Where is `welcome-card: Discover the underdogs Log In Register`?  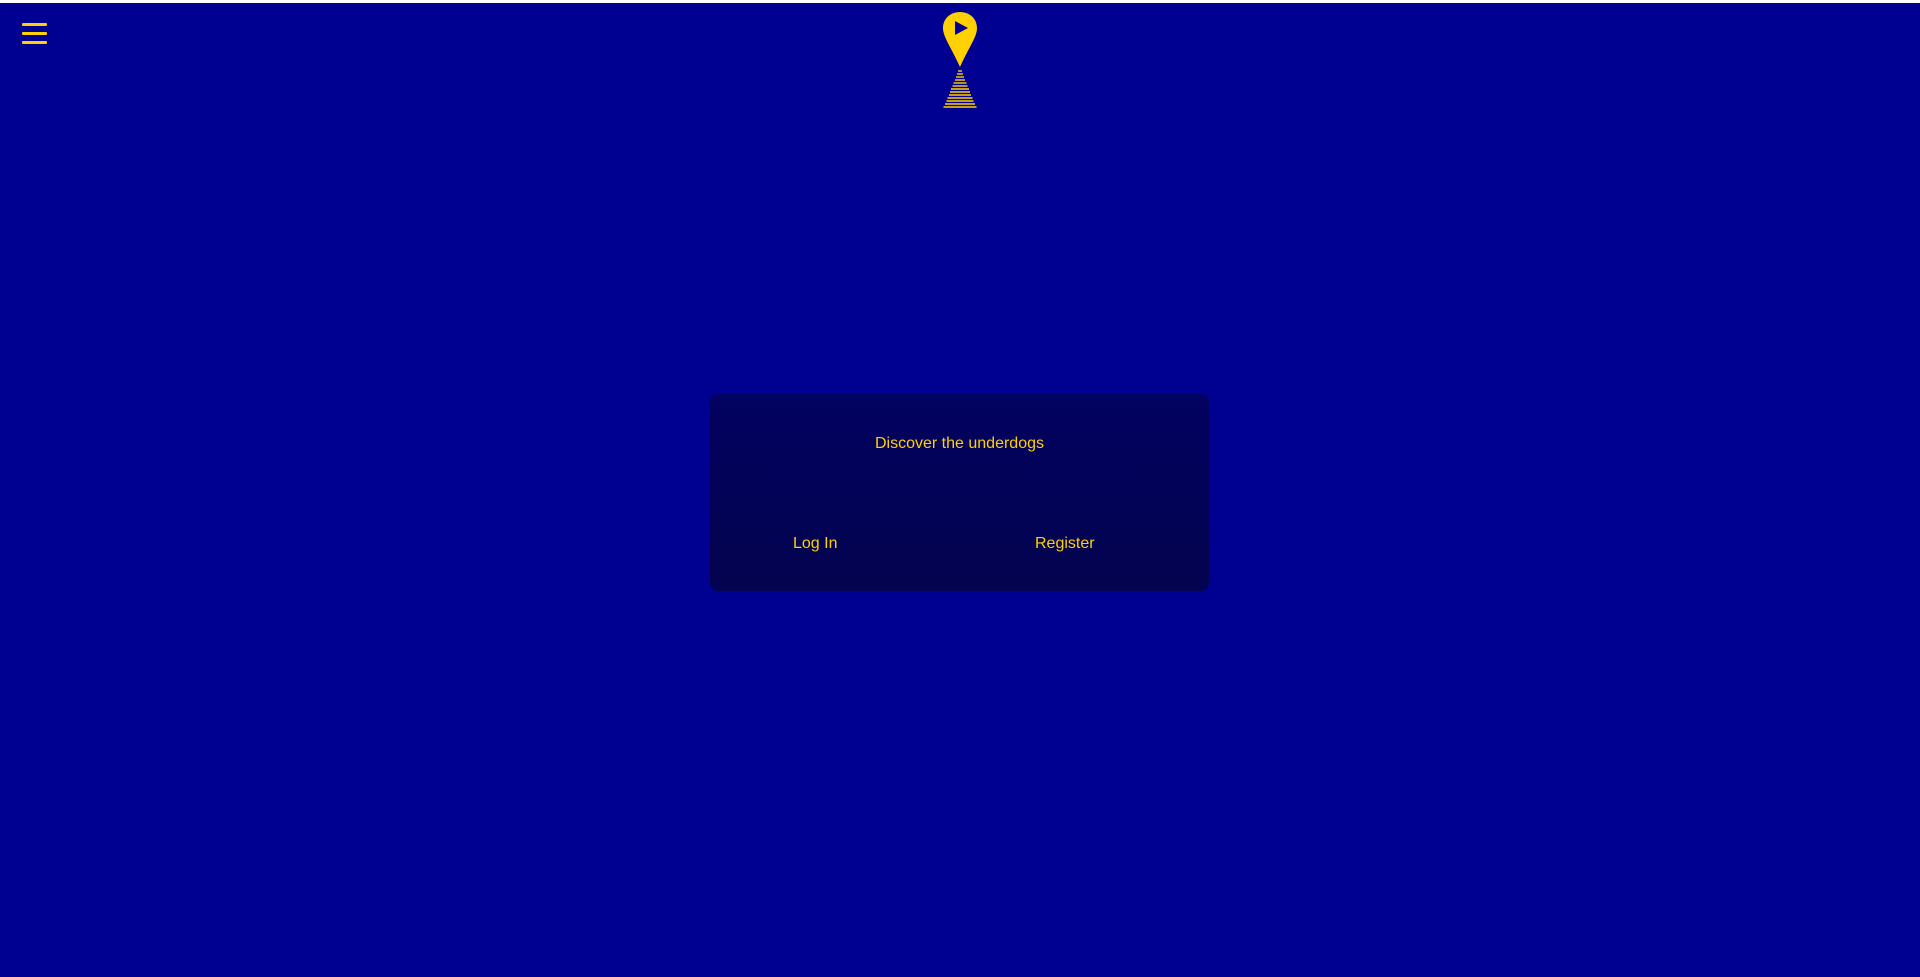
welcome-card: Discover the underdogs Log In Register is located at coordinates (959, 492).